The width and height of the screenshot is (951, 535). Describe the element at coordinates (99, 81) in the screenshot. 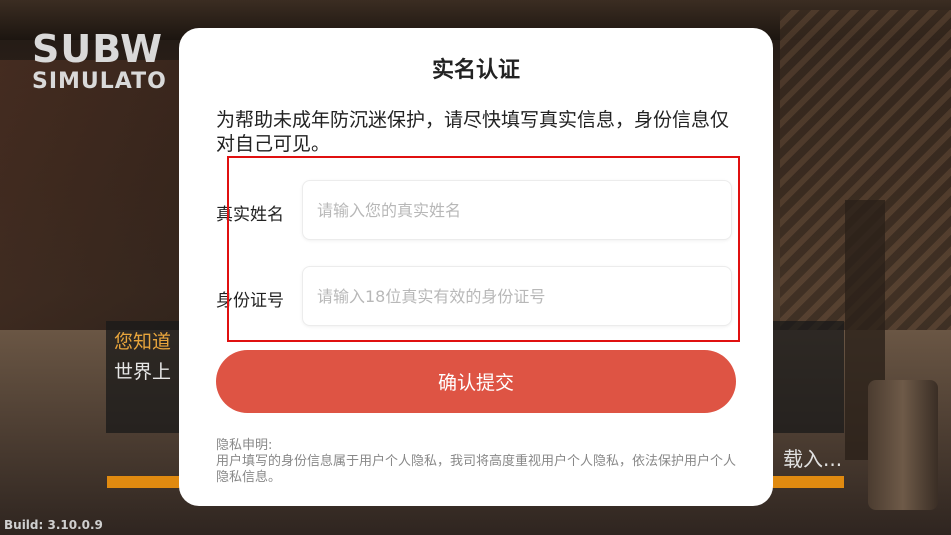

I see `logo-line-2: SIMULATO` at that location.